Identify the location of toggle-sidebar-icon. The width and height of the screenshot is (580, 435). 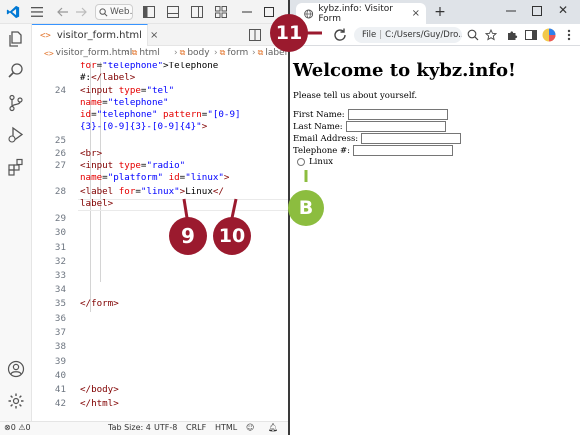
(149, 12).